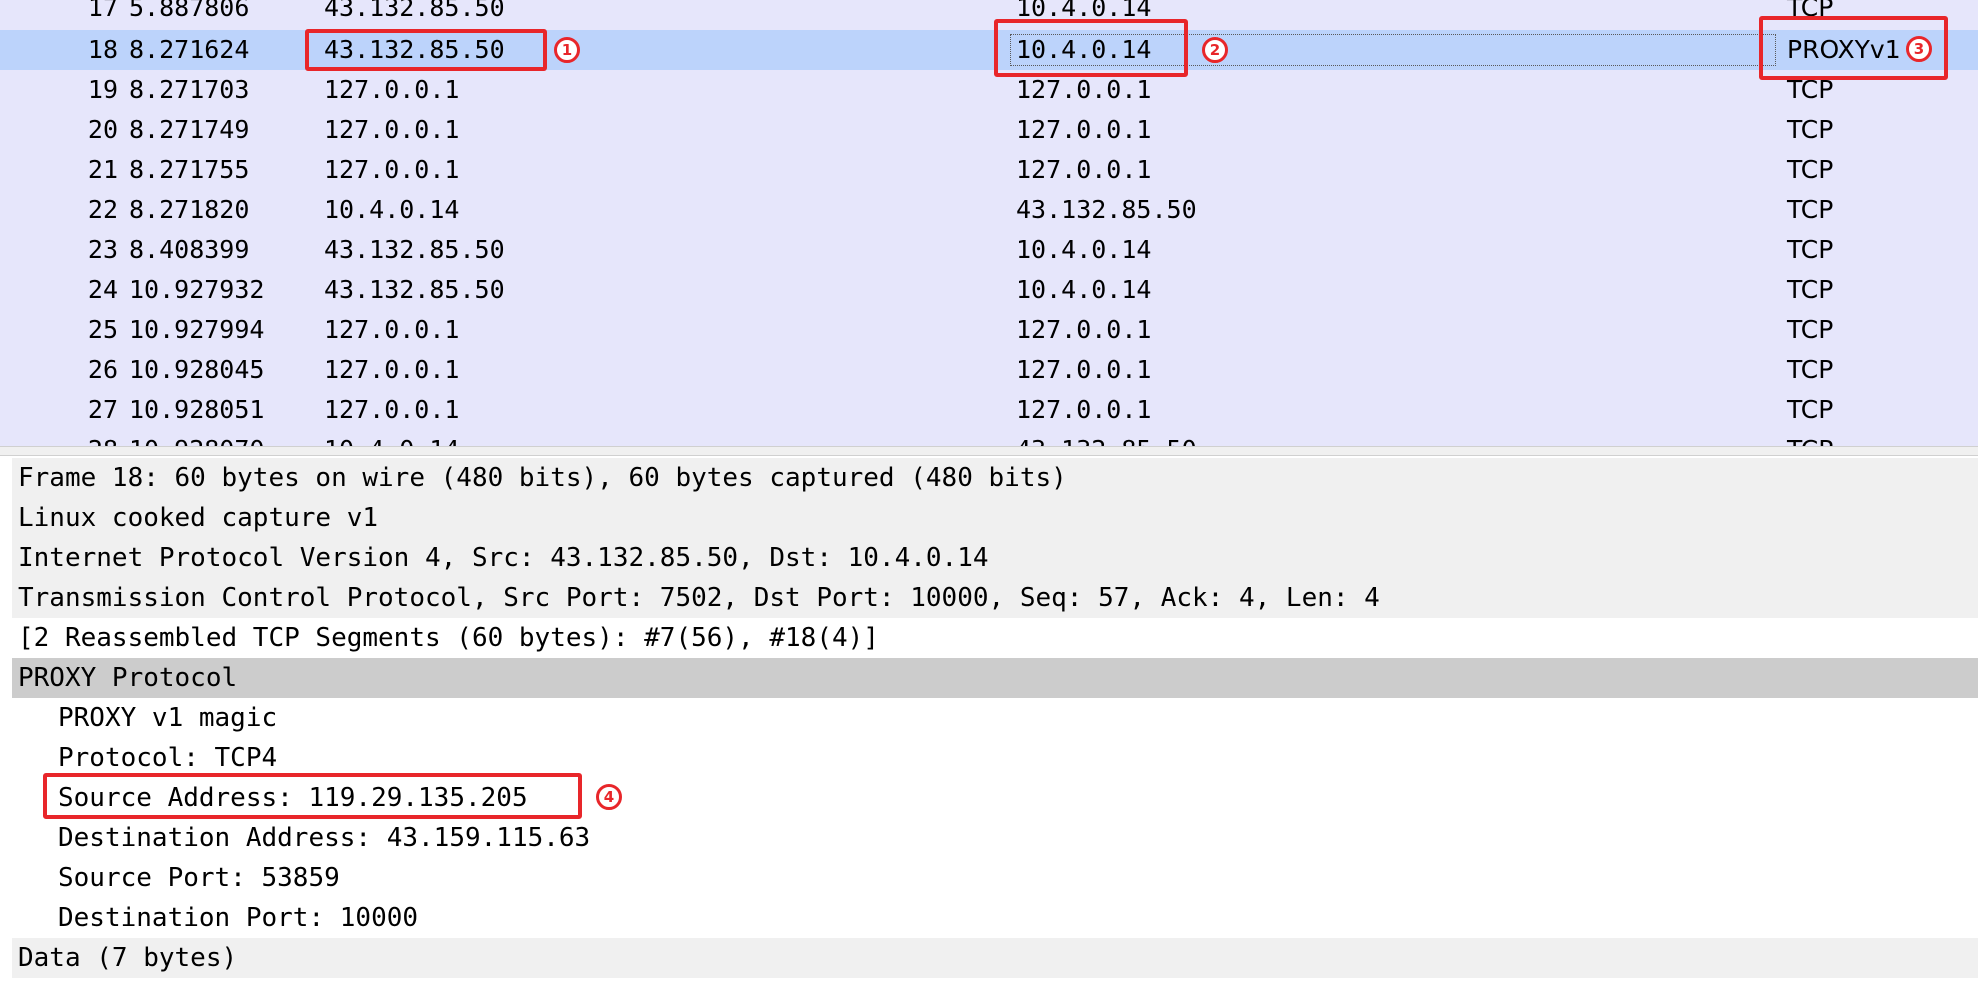 The image size is (1978, 1000). Describe the element at coordinates (189, 49) in the screenshot. I see `packet-time: 8.271624` at that location.